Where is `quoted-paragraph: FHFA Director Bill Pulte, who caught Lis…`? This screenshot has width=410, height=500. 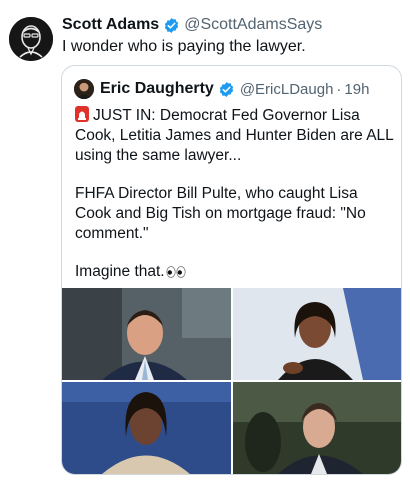 quoted-paragraph: FHFA Director Bill Pulte, who caught Lis… is located at coordinates (220, 213).